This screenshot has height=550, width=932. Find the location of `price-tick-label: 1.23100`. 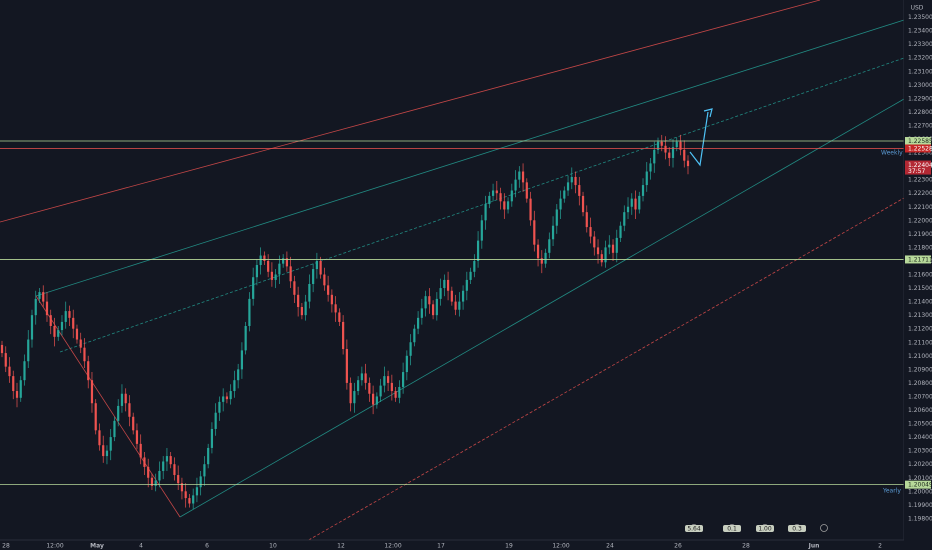

price-tick-label: 1.23100 is located at coordinates (920, 71).